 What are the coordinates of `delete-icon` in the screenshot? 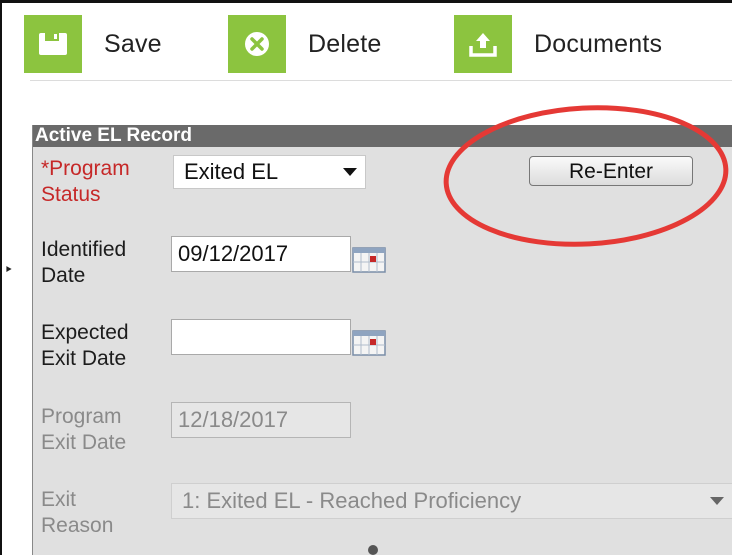 It's located at (257, 44).